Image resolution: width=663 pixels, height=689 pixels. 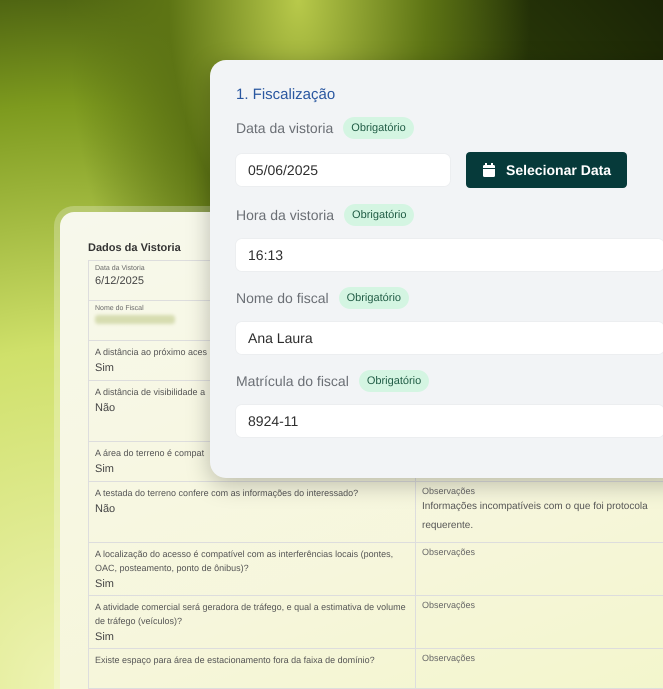 What do you see at coordinates (448, 526) in the screenshot?
I see `notes-text: requerente.` at bounding box center [448, 526].